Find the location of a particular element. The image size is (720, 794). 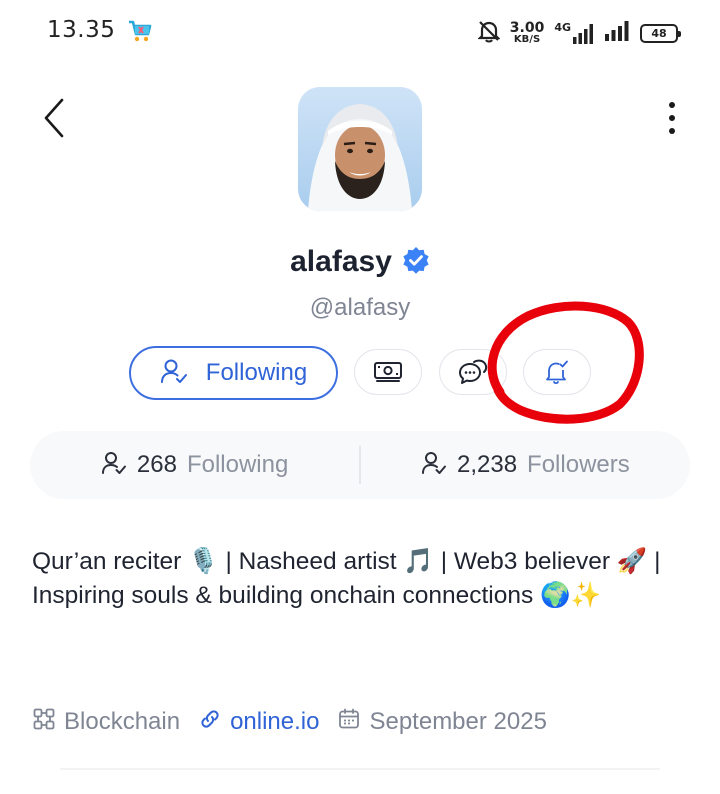

name-row: alafasy is located at coordinates (360, 262).